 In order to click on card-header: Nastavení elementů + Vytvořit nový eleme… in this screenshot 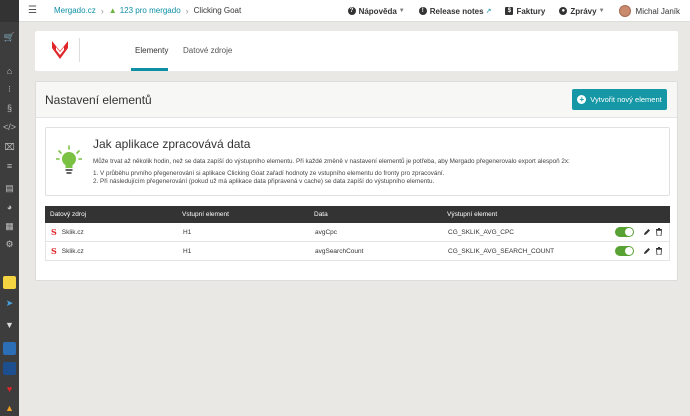, I will do `click(356, 100)`.